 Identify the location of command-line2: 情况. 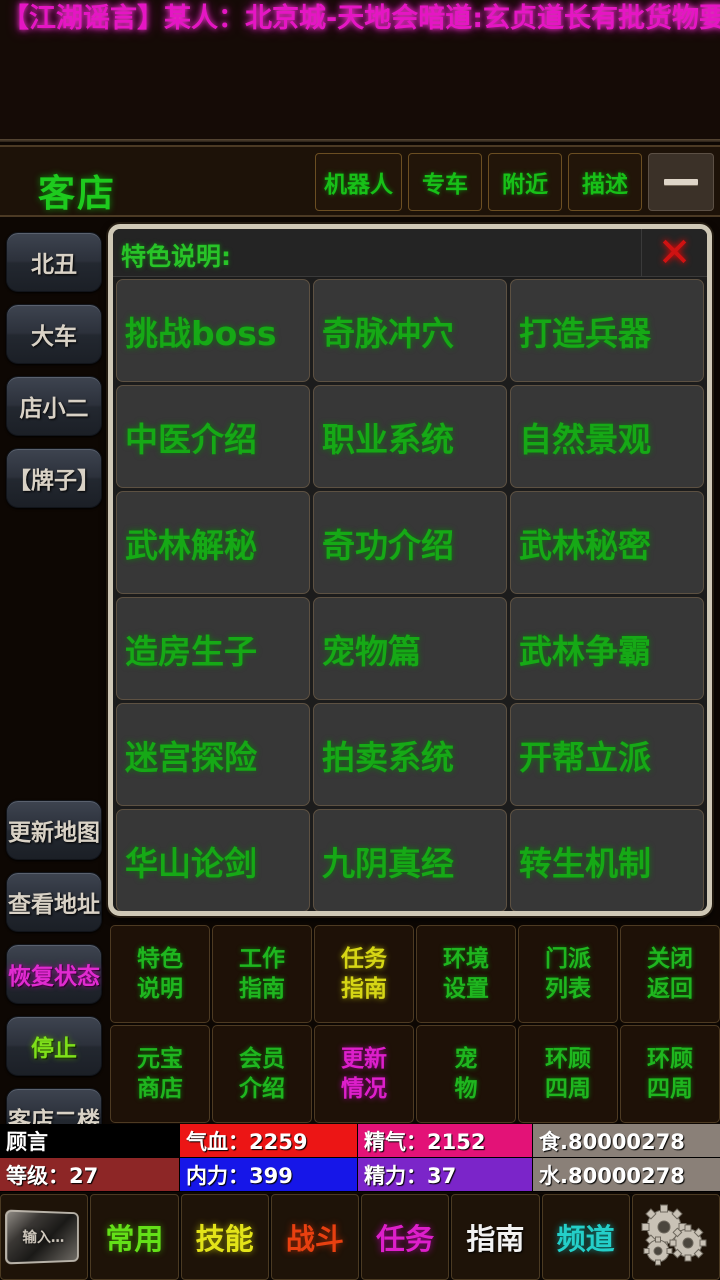
(364, 1089).